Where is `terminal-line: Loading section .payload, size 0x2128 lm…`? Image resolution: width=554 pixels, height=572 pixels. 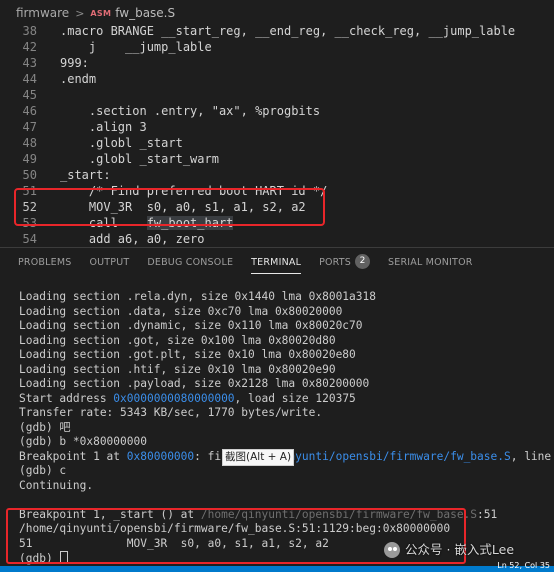
terminal-line: Loading section .payload, size 0x2128 lm… is located at coordinates (194, 383).